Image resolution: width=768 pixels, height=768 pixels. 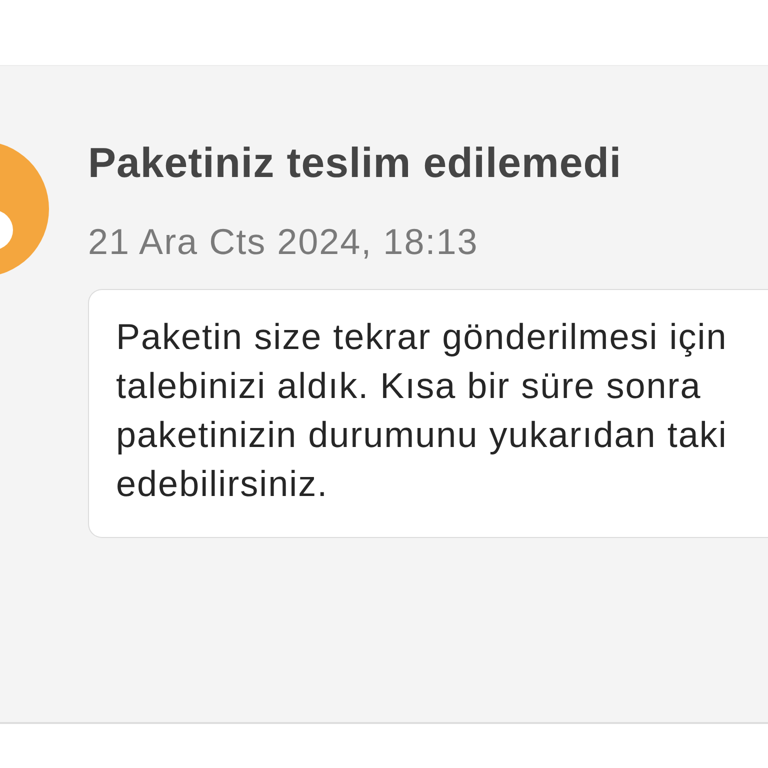 I want to click on notification-title: Paketiniz teslim edilemedi, so click(x=355, y=163).